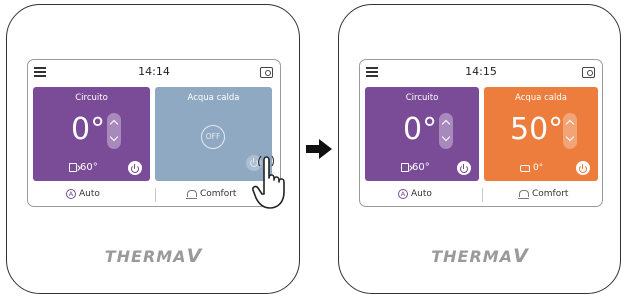  What do you see at coordinates (531, 168) in the screenshot?
I see `hot-water-info: 0°` at bounding box center [531, 168].